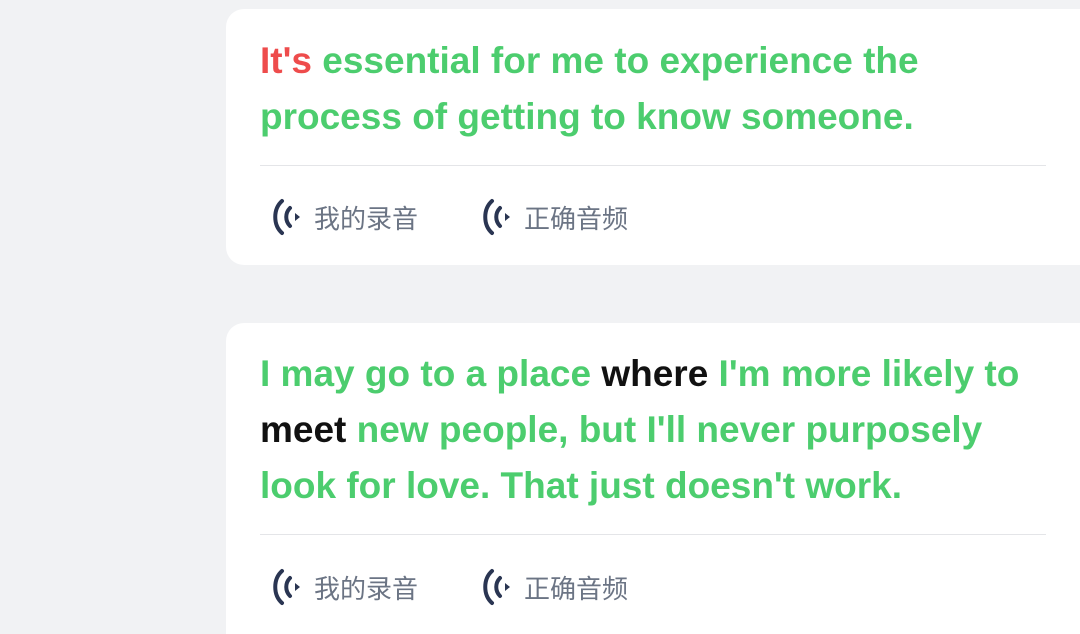 The image size is (1080, 634). Describe the element at coordinates (303, 429) in the screenshot. I see `word-unscored: meet` at that location.